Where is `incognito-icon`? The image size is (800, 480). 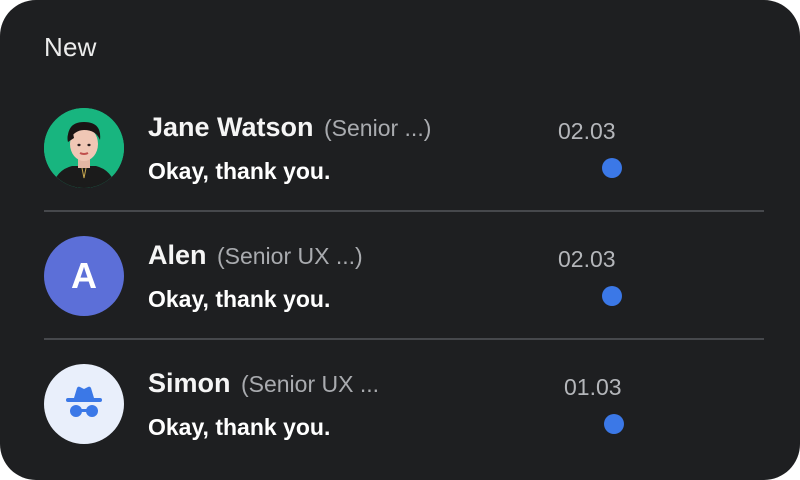
incognito-icon is located at coordinates (84, 401).